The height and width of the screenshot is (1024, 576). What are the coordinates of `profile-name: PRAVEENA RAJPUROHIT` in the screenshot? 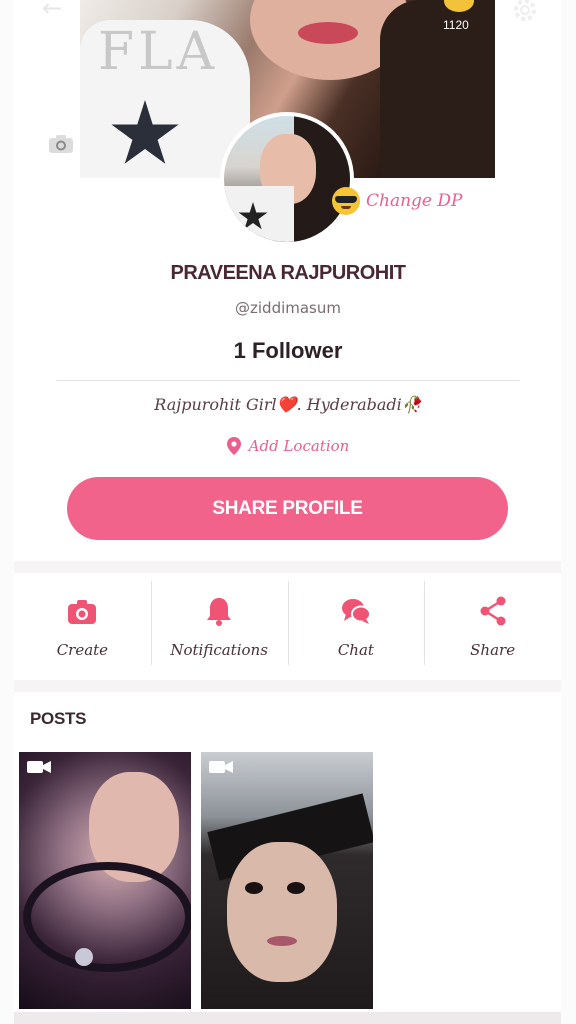 It's located at (288, 273).